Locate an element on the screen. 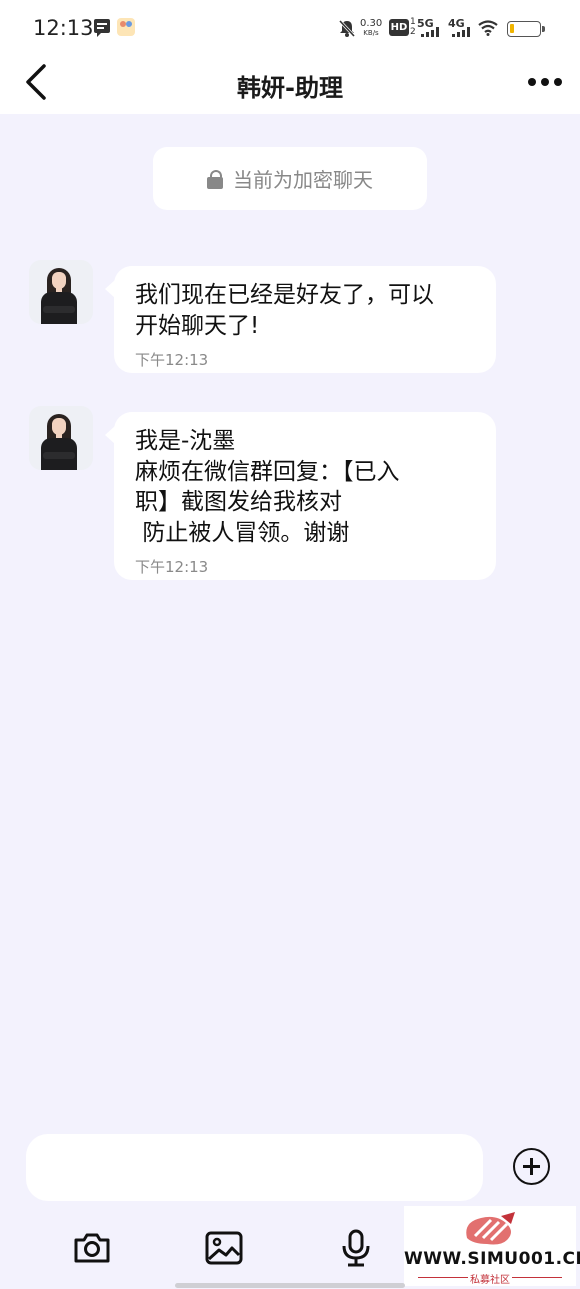  sim-indicator: 1 2 is located at coordinates (413, 27).